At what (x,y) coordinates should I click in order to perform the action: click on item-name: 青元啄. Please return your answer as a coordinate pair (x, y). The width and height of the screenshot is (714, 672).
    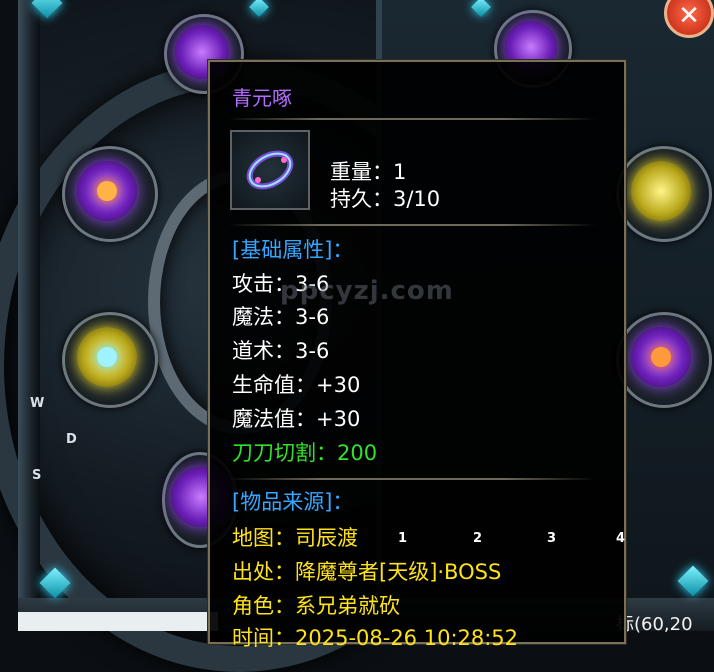
    Looking at the image, I should click on (262, 98).